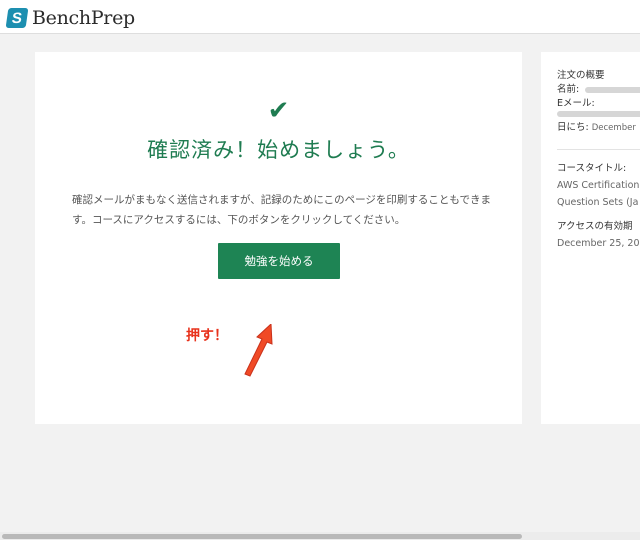 The height and width of the screenshot is (540, 640). I want to click on annotation-arrow-icon, so click(258, 350).